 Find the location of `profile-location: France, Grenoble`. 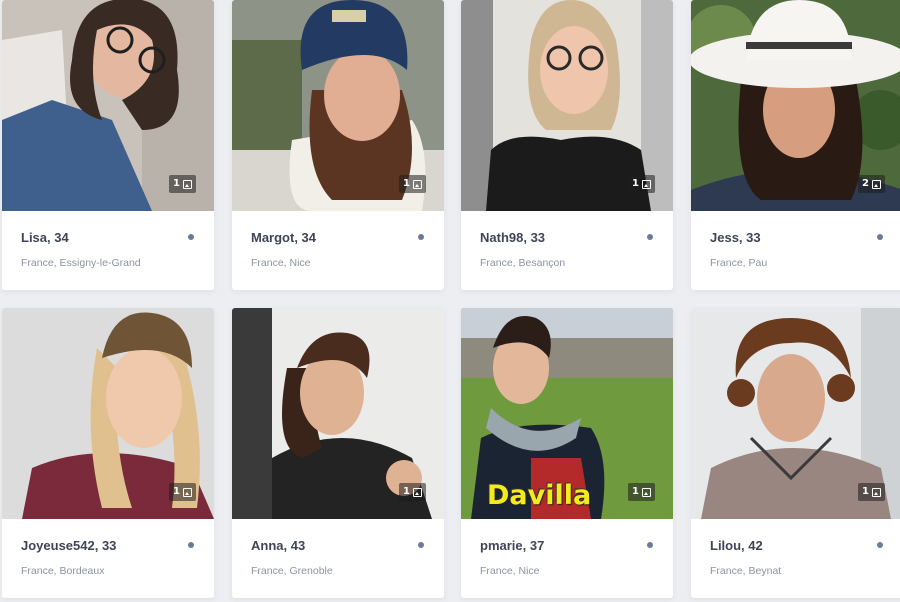

profile-location: France, Grenoble is located at coordinates (292, 571).